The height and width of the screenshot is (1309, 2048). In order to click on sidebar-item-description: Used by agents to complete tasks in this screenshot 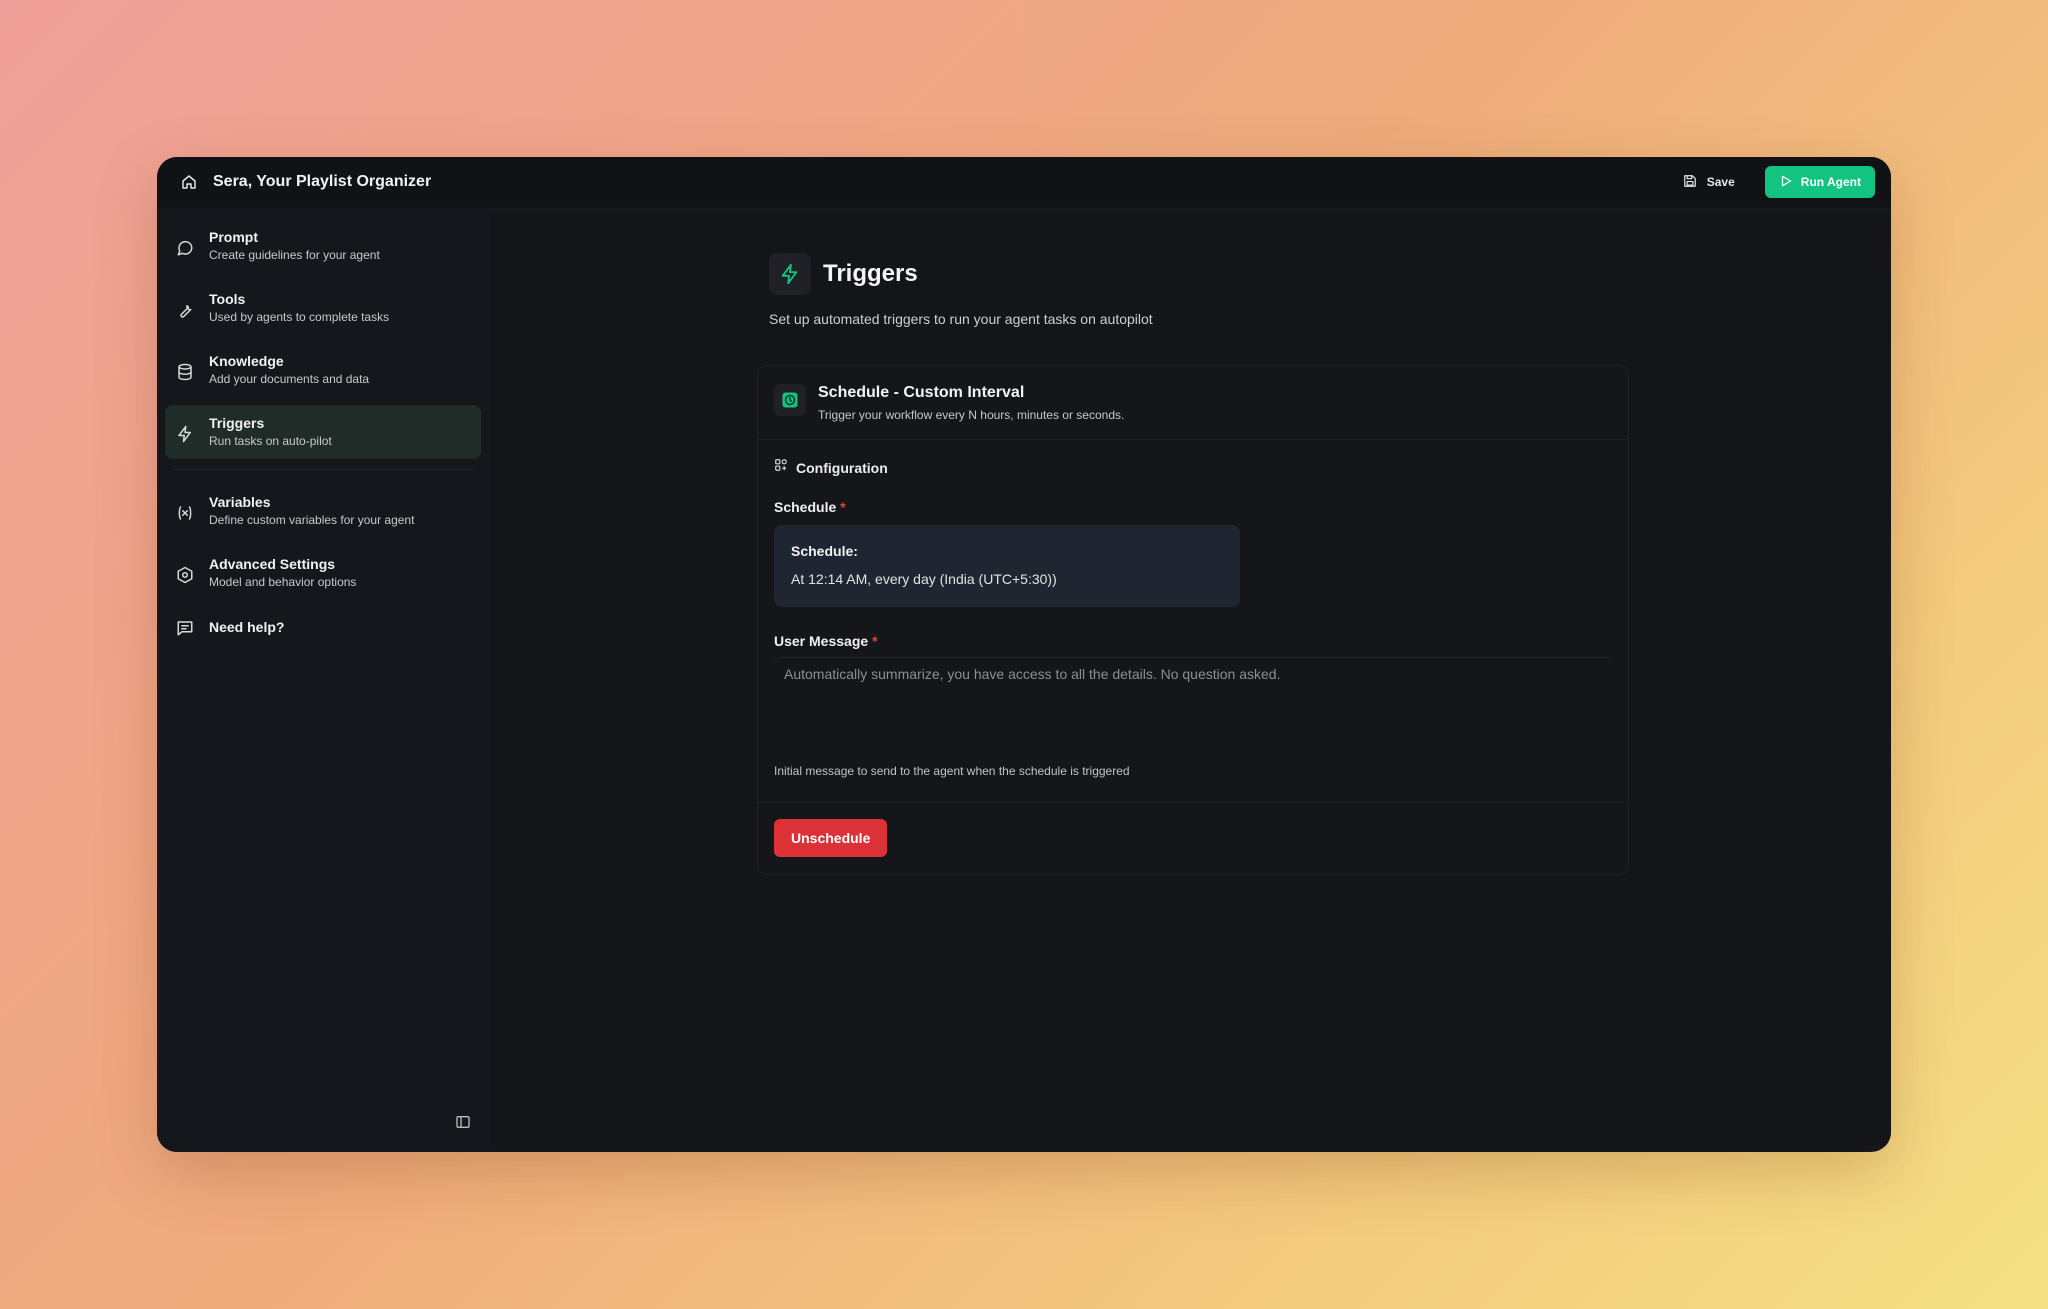, I will do `click(299, 317)`.